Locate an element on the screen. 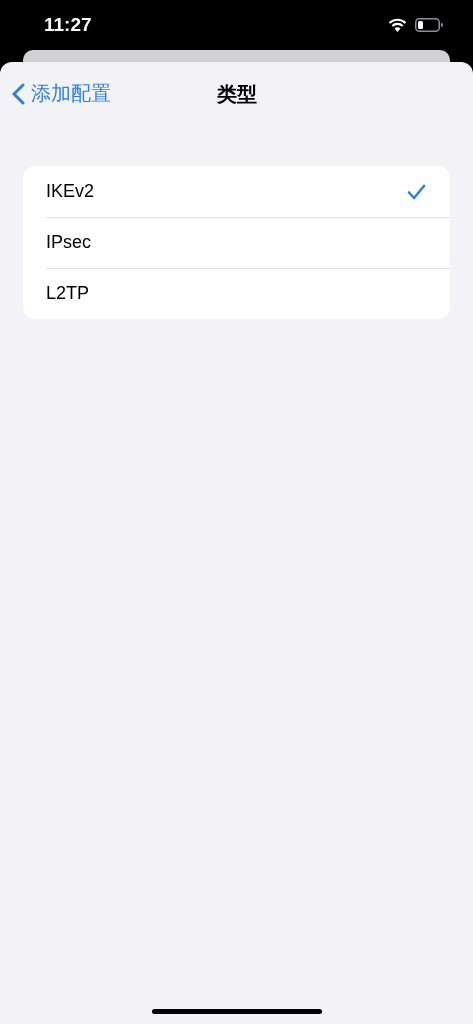 This screenshot has height=1024, width=473. checkmark-icon is located at coordinates (416, 191).